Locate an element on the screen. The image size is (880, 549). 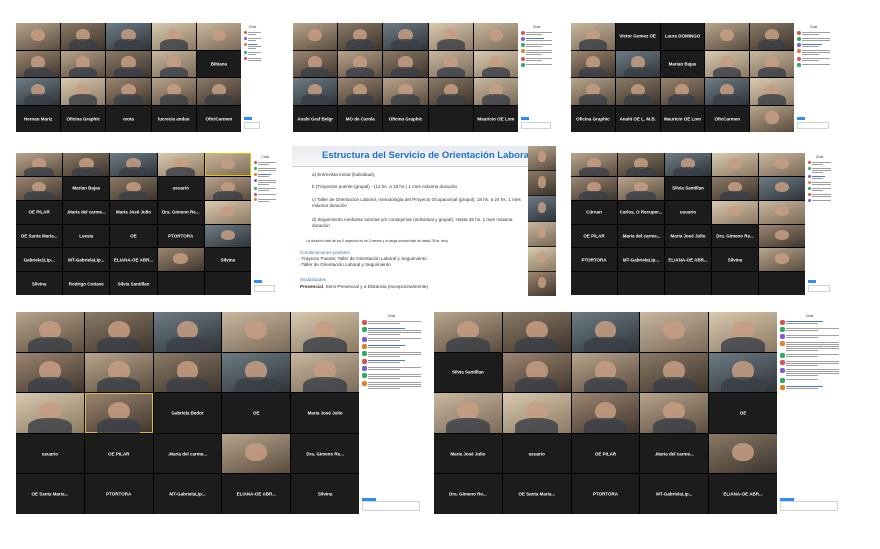
video-tile: Anahi OE L. M.B. is located at coordinates (637, 118).